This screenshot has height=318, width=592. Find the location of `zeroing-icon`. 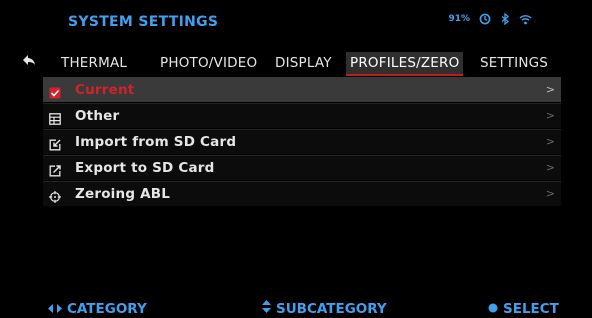

zeroing-icon is located at coordinates (55, 195).